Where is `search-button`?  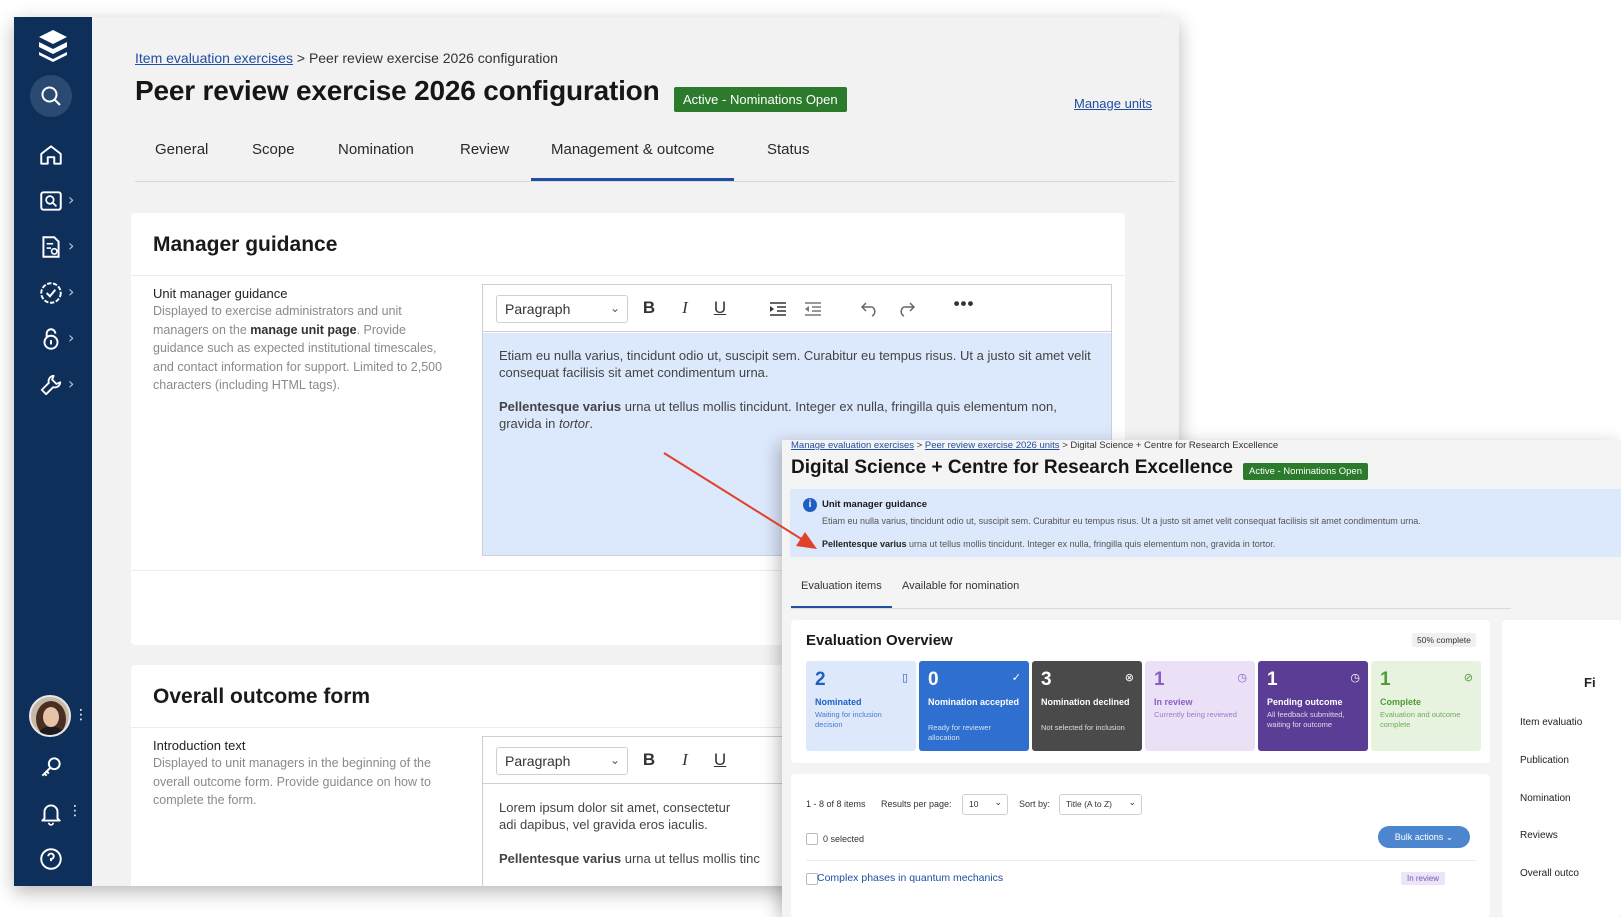 search-button is located at coordinates (51, 96).